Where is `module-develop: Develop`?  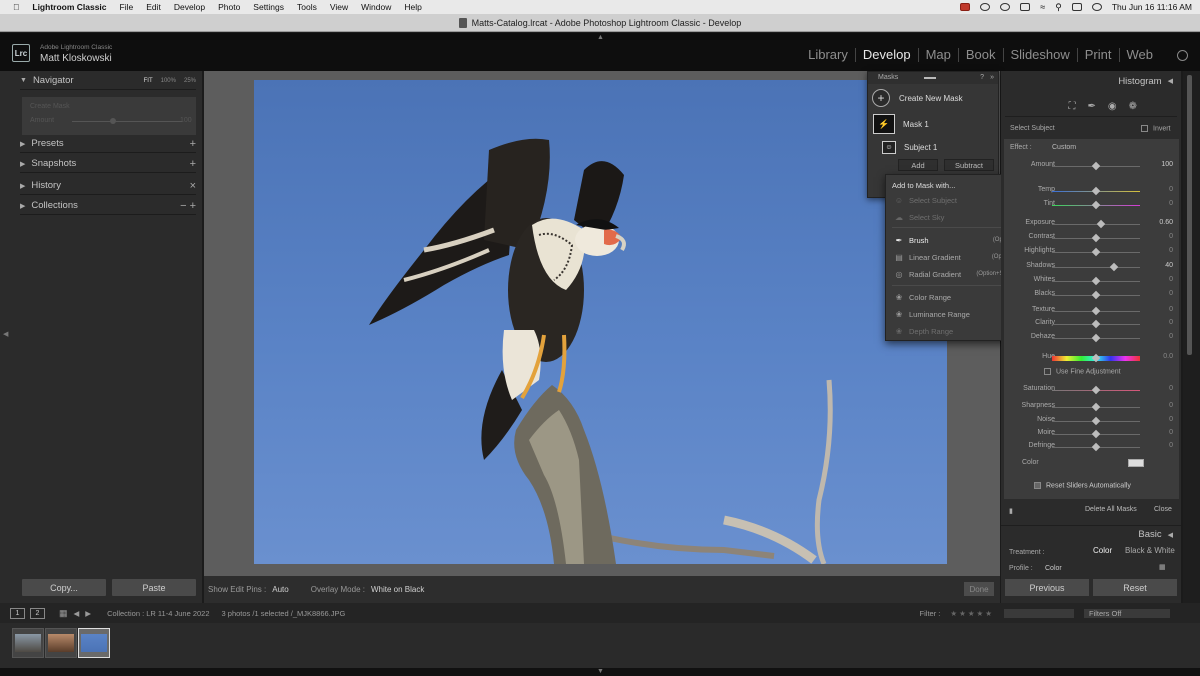 module-develop: Develop is located at coordinates (887, 55).